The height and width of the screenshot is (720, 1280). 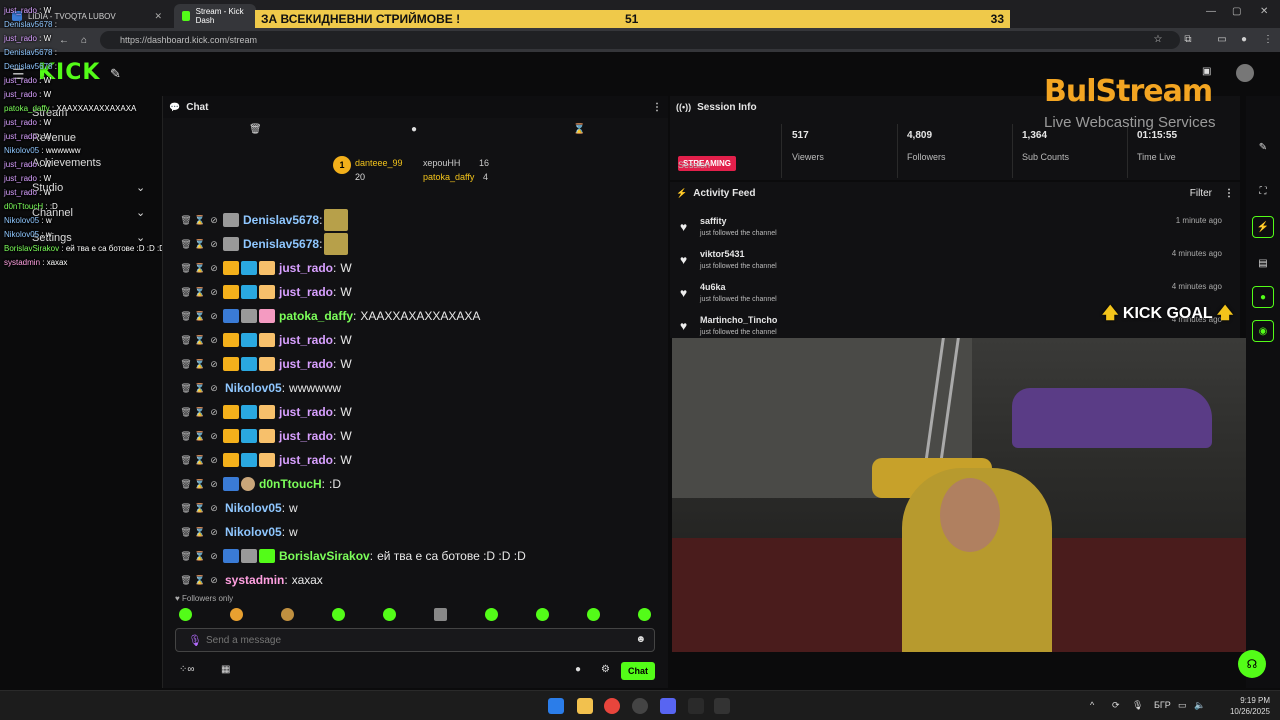 What do you see at coordinates (186, 16) in the screenshot?
I see `kick-favicon-icon` at bounding box center [186, 16].